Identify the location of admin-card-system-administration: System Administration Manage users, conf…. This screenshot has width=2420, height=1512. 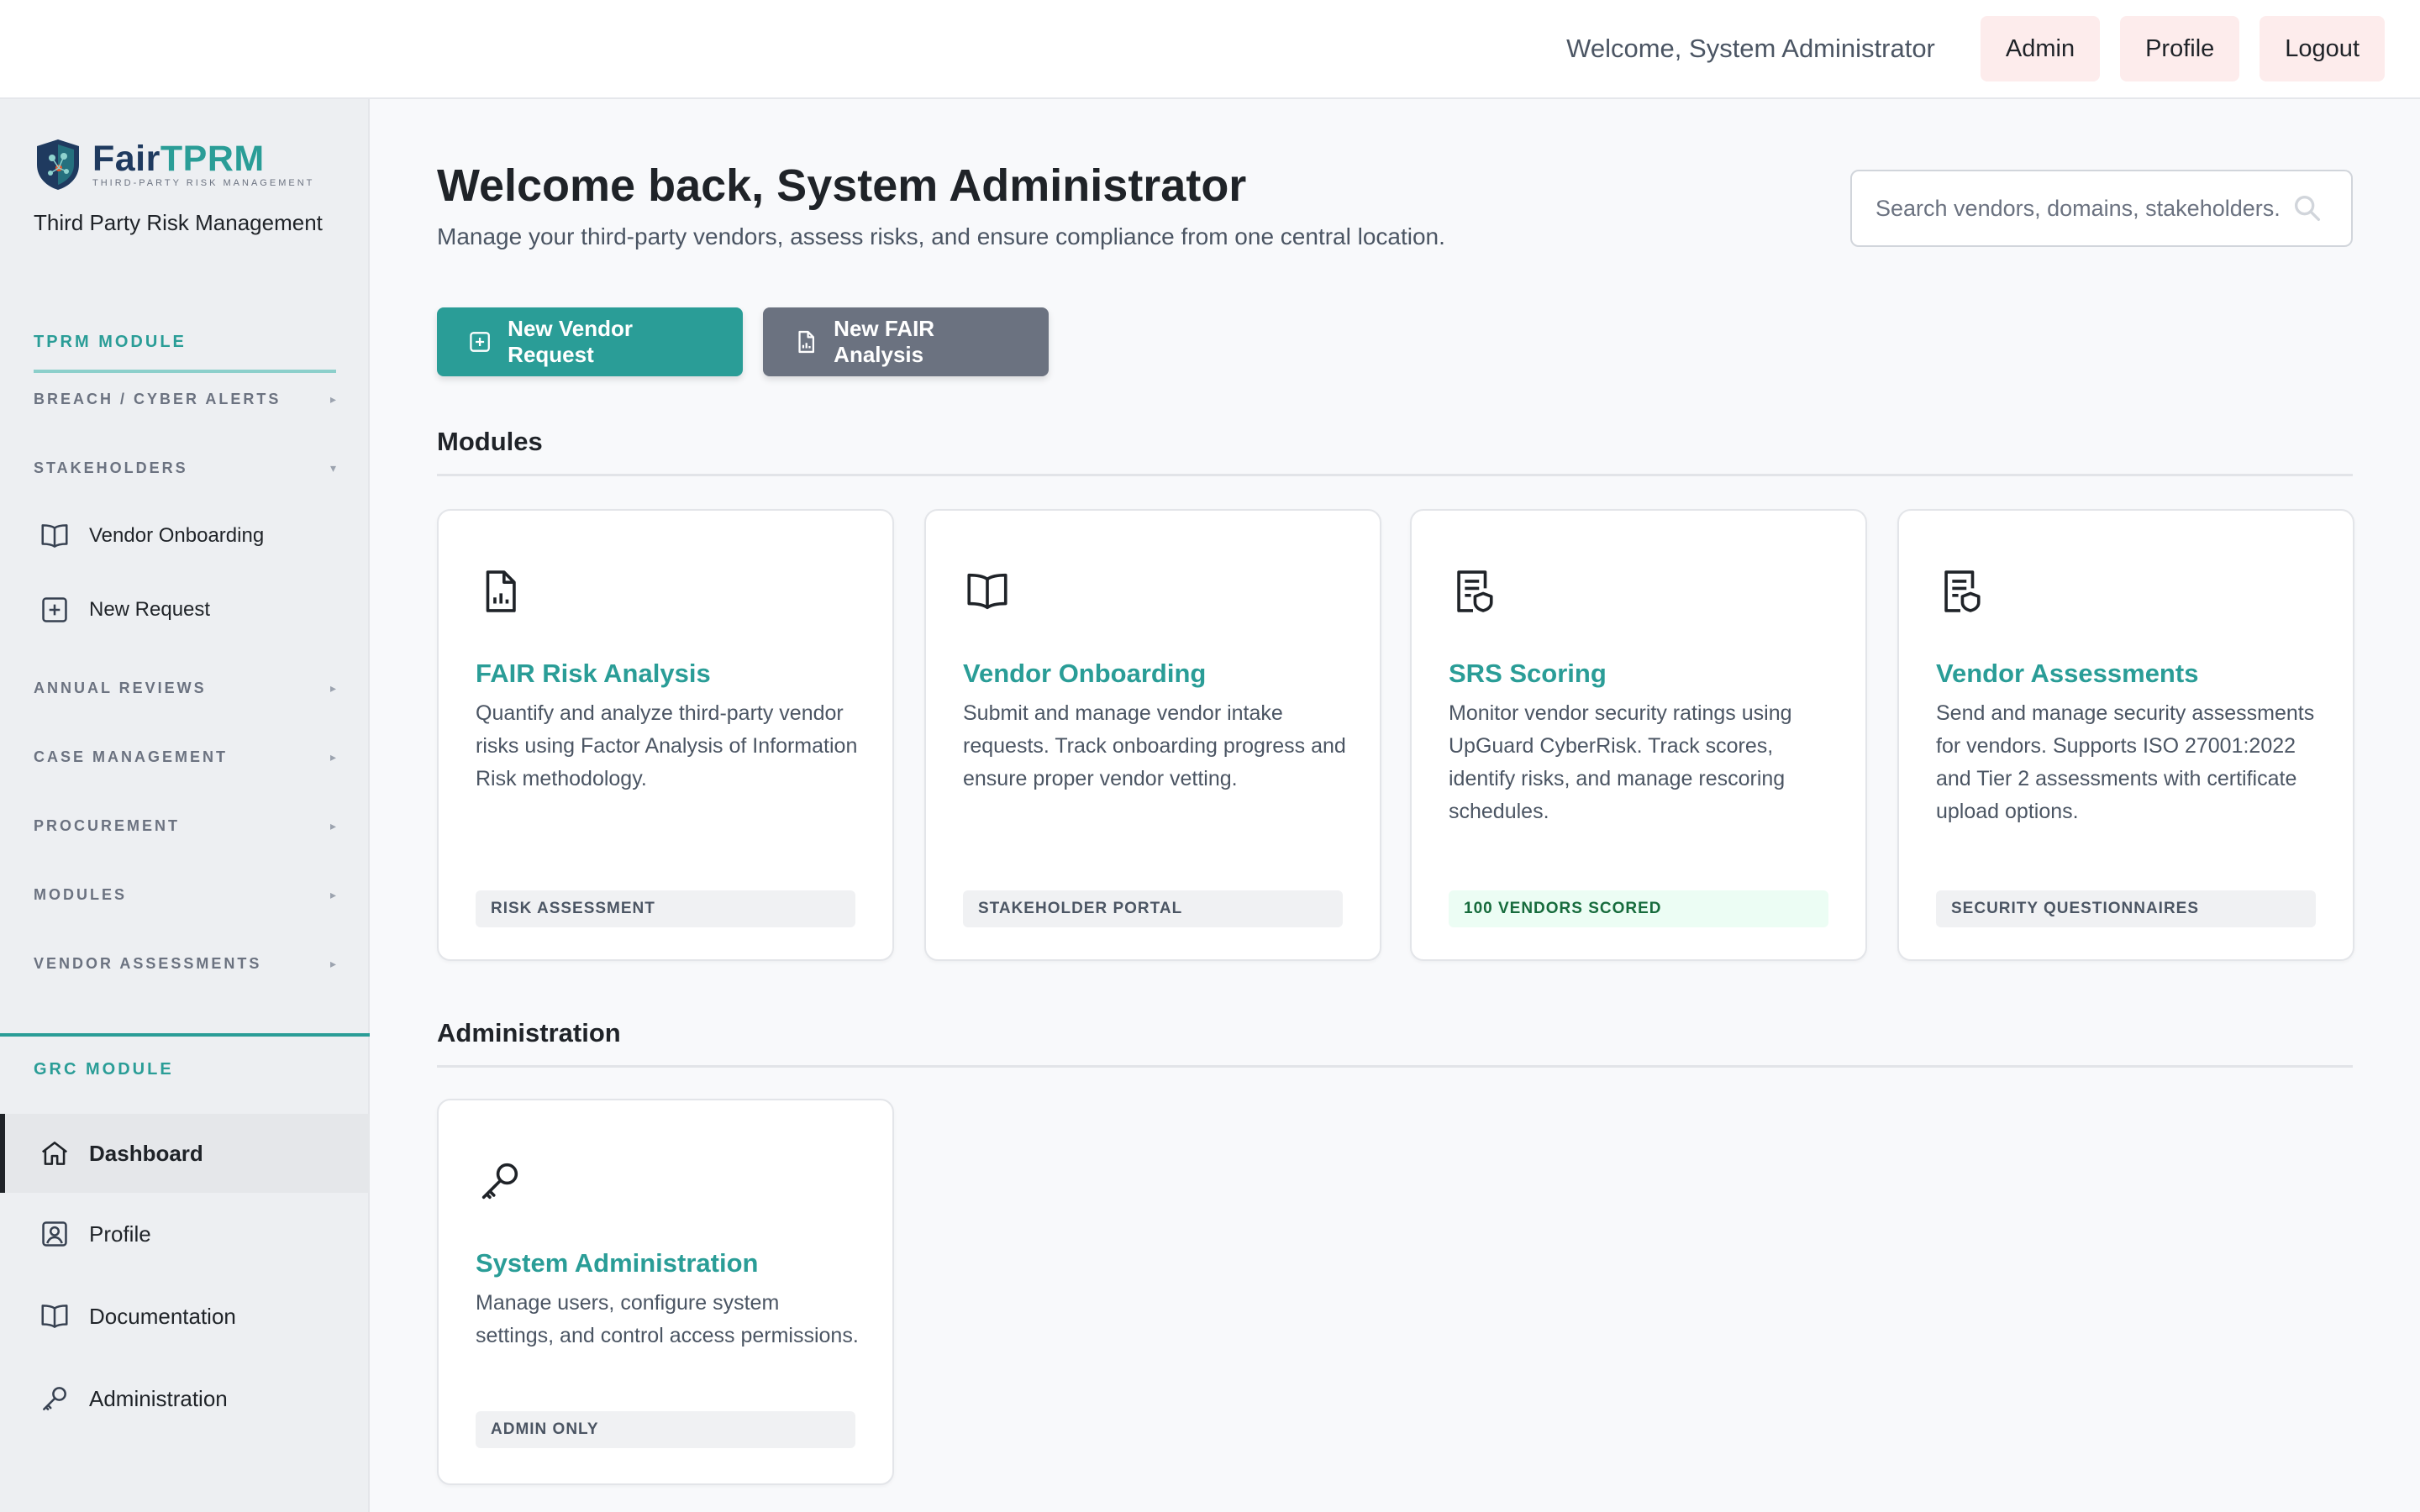
(665, 1292).